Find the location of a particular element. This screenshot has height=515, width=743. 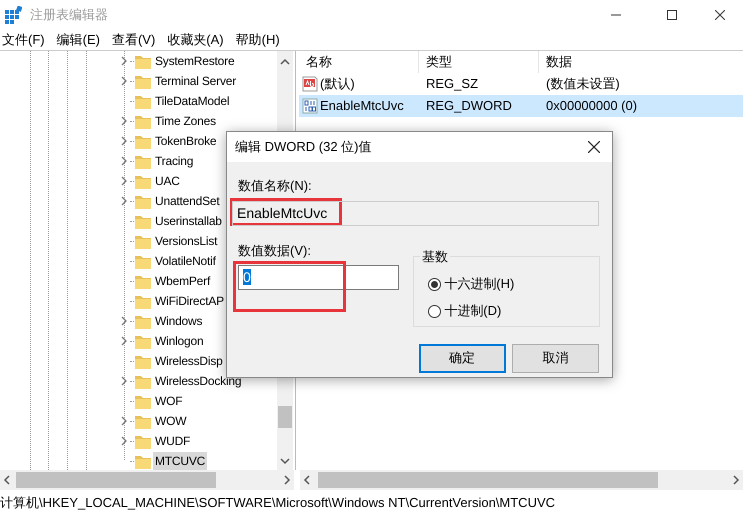

tree-item: Winlogon is located at coordinates (179, 341).